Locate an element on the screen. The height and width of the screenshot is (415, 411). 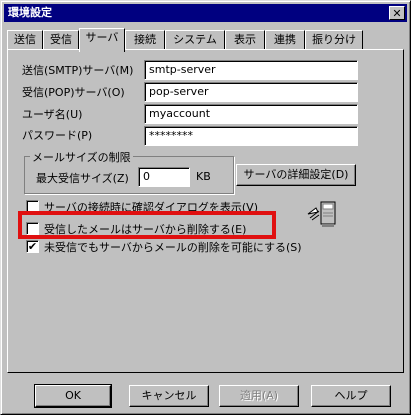
tab-send: 送信 is located at coordinates (25, 40).